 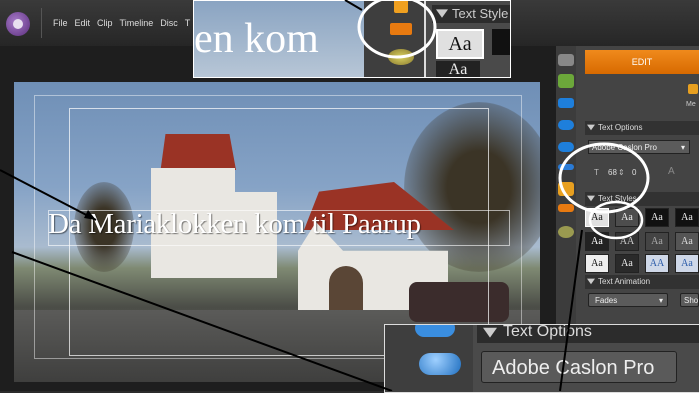 What do you see at coordinates (256, 39) in the screenshot?
I see `zoom-title-text: en kom` at bounding box center [256, 39].